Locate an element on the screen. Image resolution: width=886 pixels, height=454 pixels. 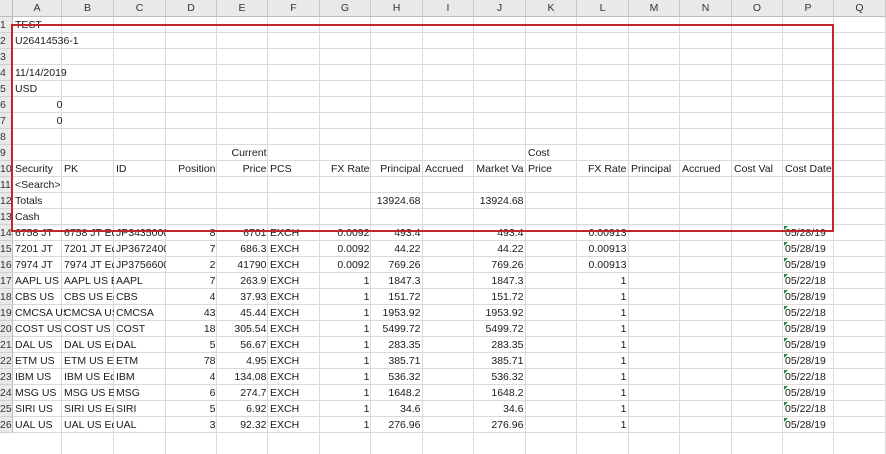
cell-b14: 6758 JT Eq is located at coordinates (88, 233).